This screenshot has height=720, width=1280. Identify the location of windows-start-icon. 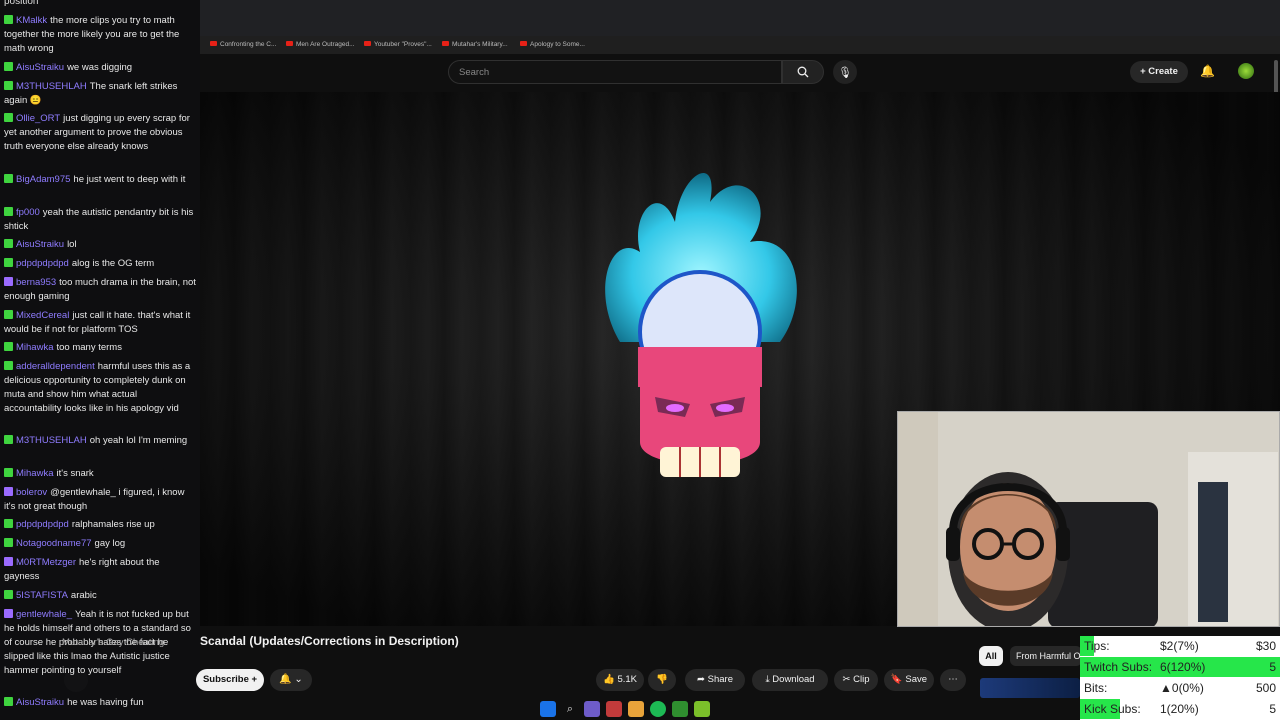
(548, 709).